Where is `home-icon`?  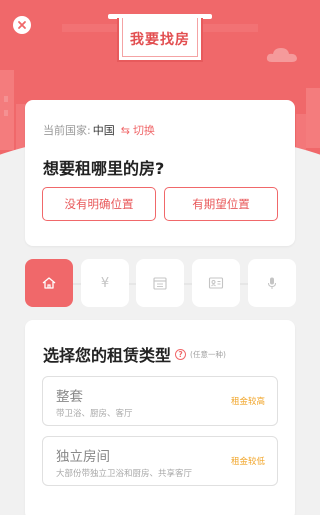 home-icon is located at coordinates (49, 283).